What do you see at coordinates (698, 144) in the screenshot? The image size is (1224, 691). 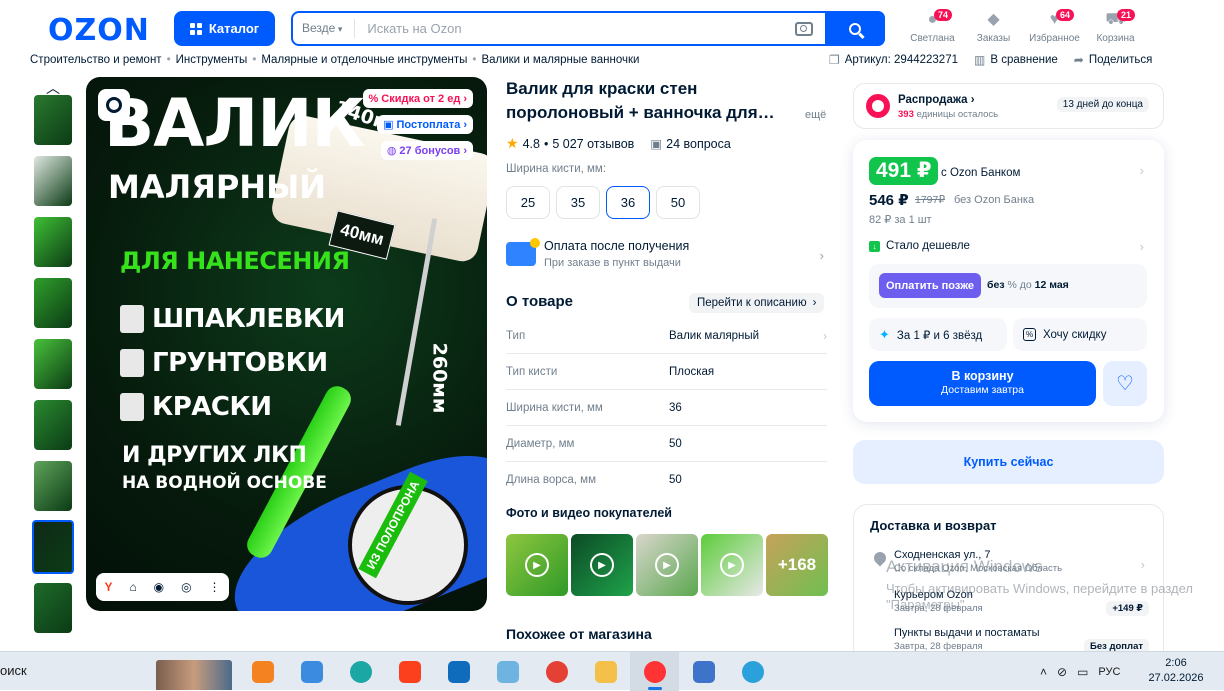 I see `questions-count: 24 вопроса` at bounding box center [698, 144].